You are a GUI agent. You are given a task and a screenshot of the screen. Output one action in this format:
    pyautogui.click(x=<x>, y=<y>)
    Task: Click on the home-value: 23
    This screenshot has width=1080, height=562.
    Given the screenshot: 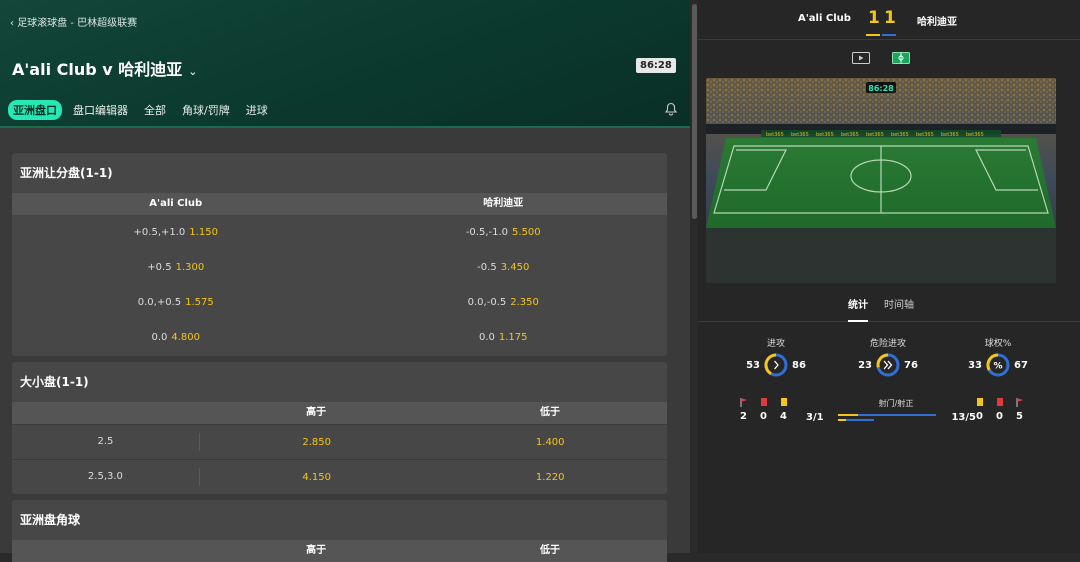 What is the action you would take?
    pyautogui.click(x=865, y=365)
    